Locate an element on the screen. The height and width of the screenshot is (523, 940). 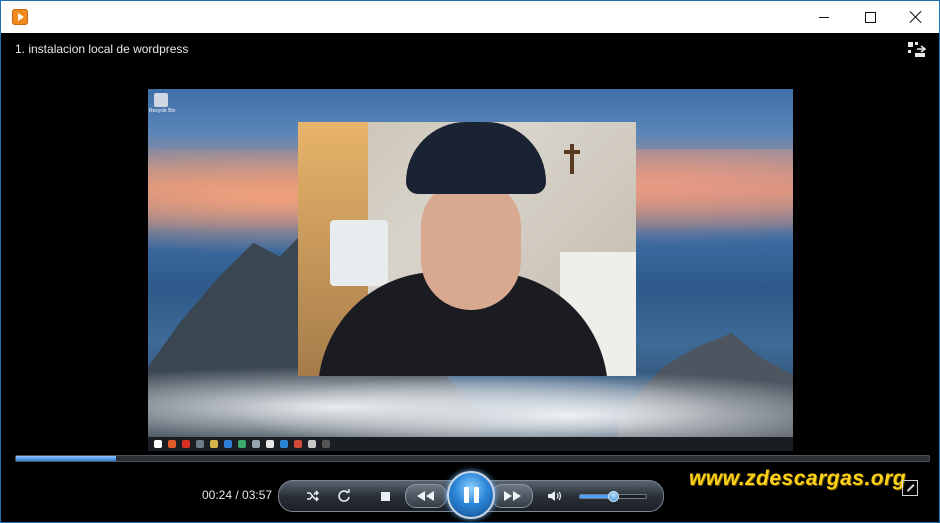
pause-icon is located at coordinates (471, 495).